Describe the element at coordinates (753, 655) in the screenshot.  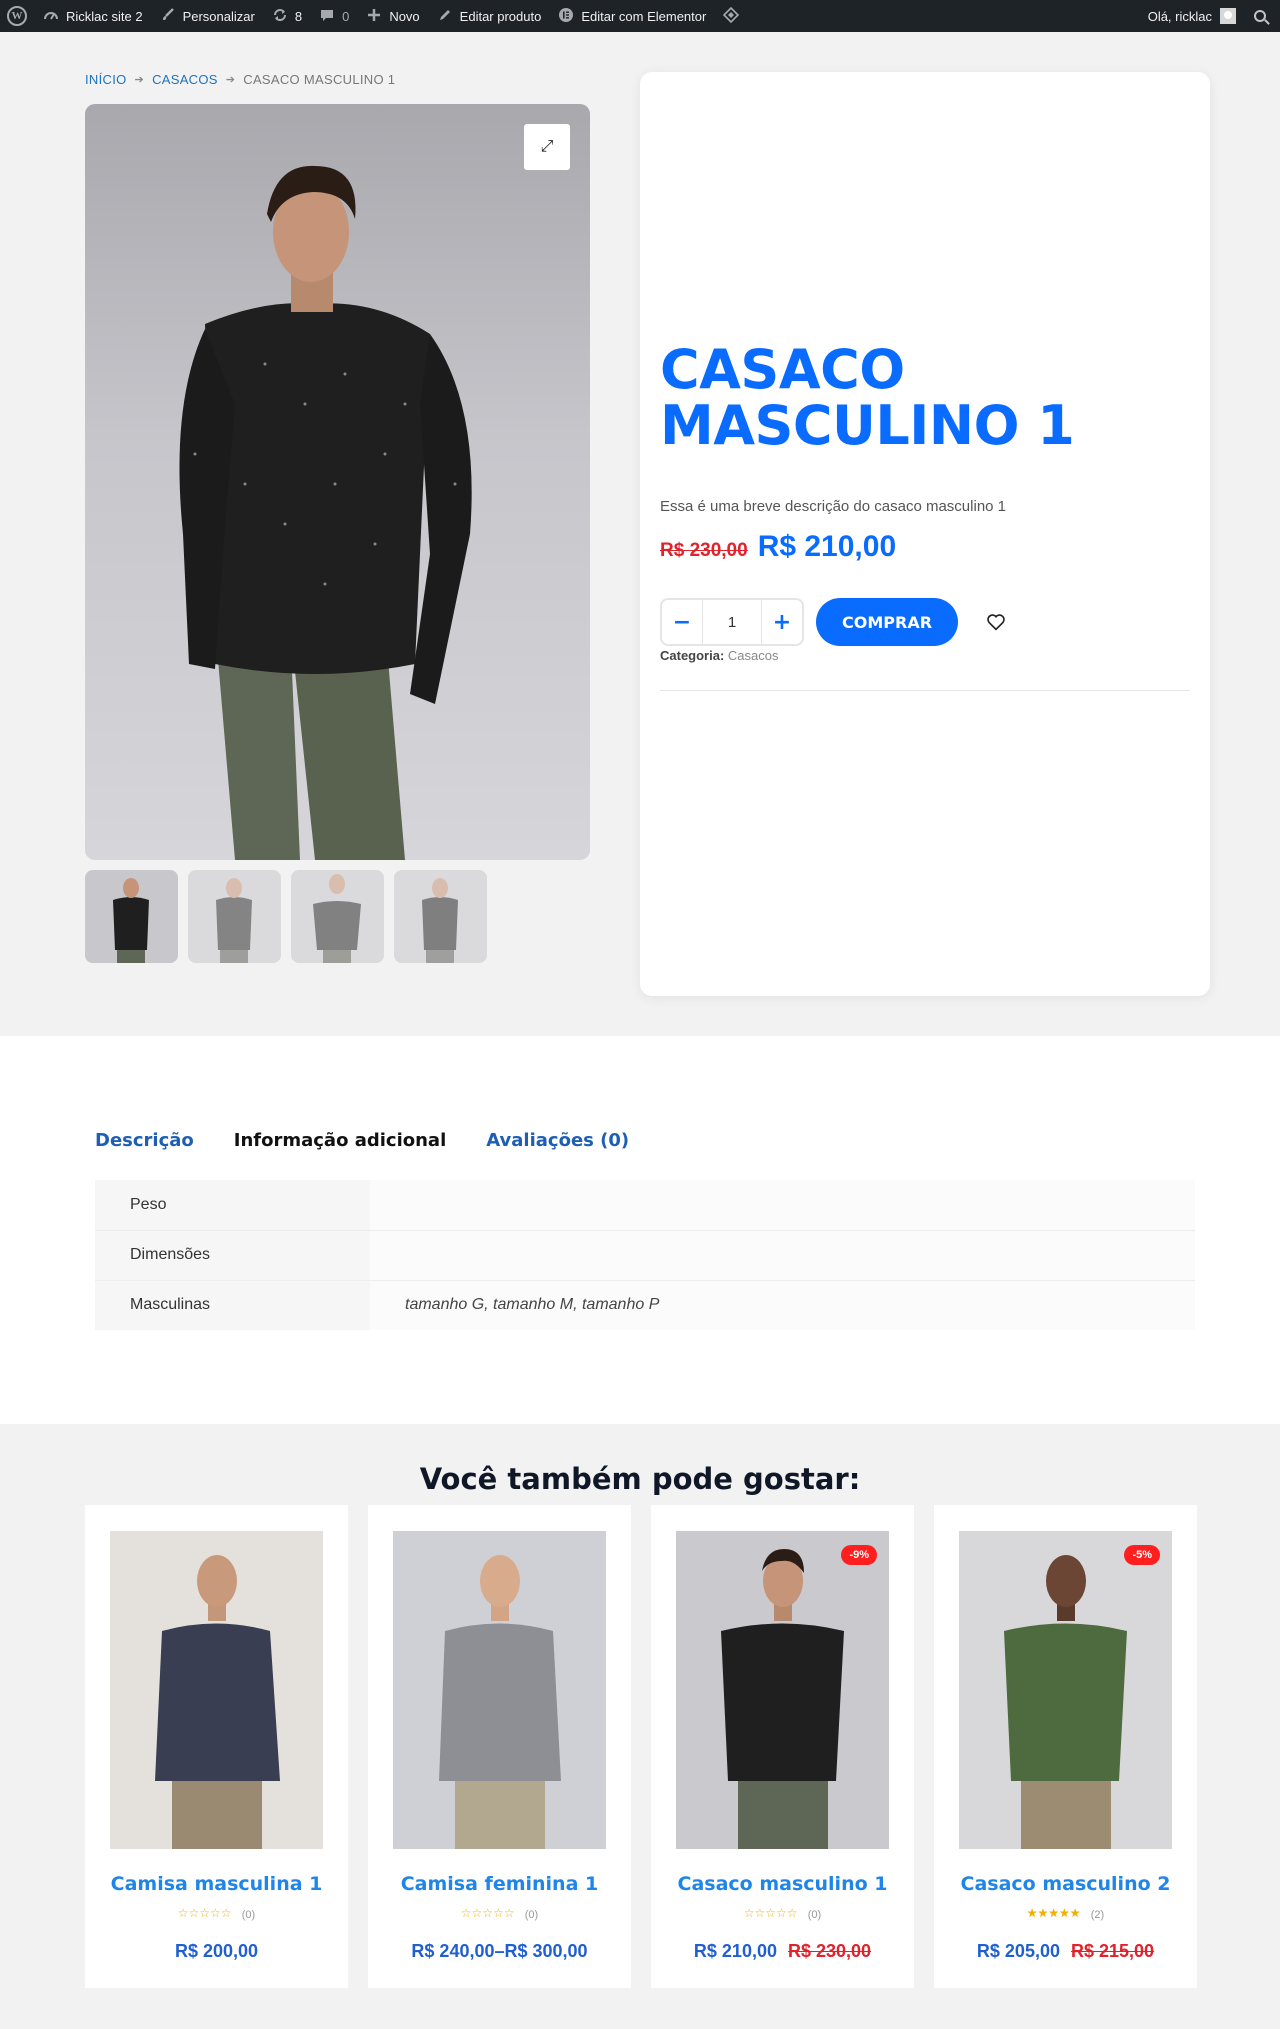
I see `category-link: Casacos` at that location.